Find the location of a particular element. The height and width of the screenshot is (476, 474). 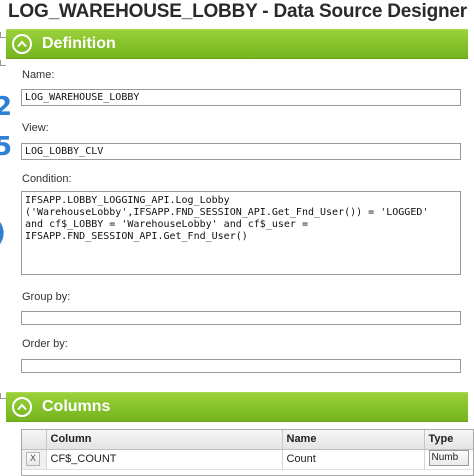

edge-fragment-icon: ) is located at coordinates (3, 233).